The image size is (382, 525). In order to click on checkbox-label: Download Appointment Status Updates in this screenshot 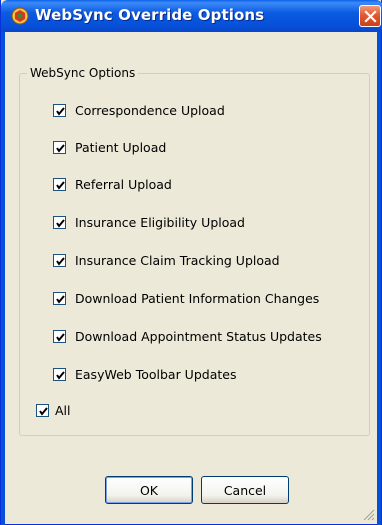, I will do `click(198, 336)`.